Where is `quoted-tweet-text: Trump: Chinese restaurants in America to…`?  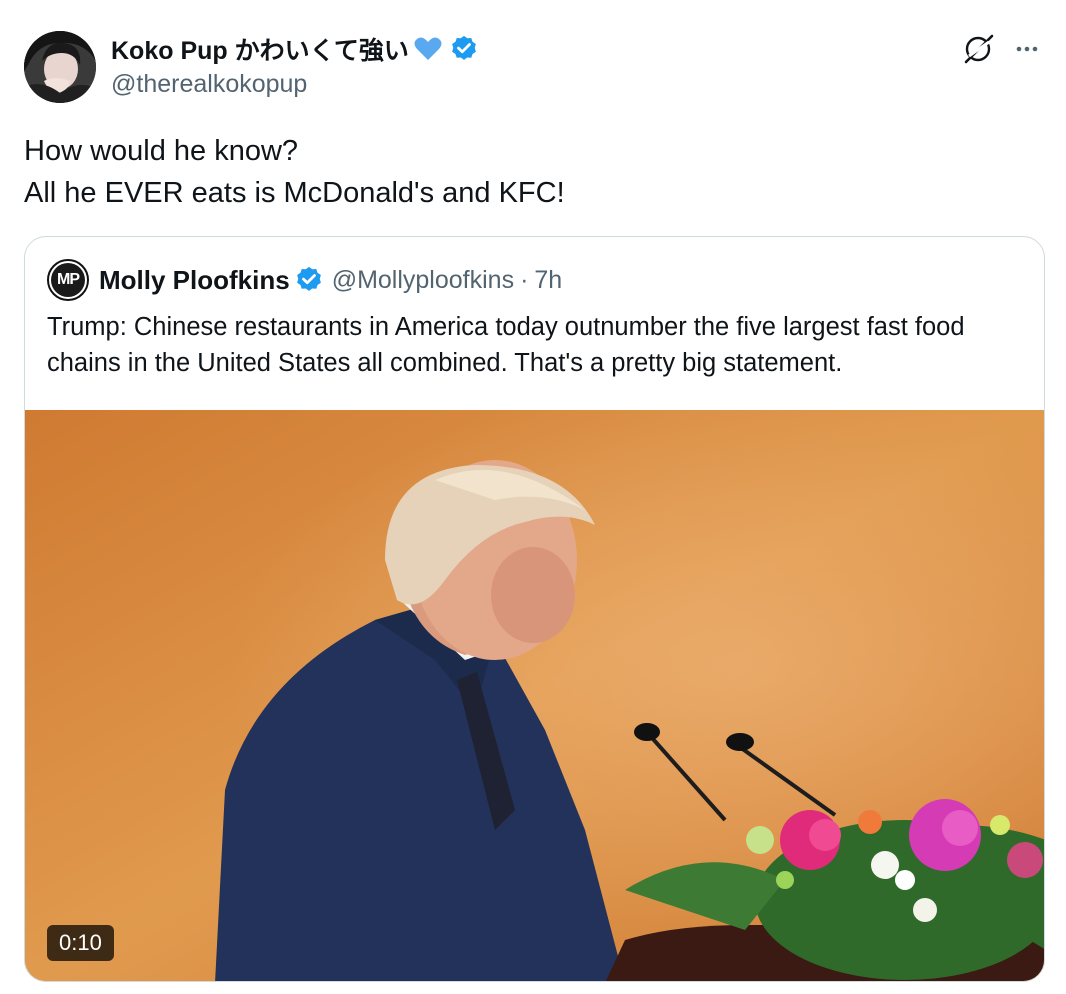 quoted-tweet-text: Trump: Chinese restaurants in America to… is located at coordinates (506, 345).